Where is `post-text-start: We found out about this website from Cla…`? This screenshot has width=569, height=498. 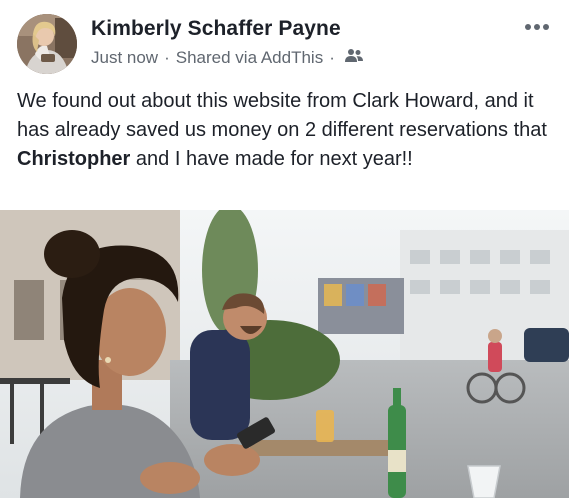
post-text-start: We found out about this website from Cla… is located at coordinates (282, 115).